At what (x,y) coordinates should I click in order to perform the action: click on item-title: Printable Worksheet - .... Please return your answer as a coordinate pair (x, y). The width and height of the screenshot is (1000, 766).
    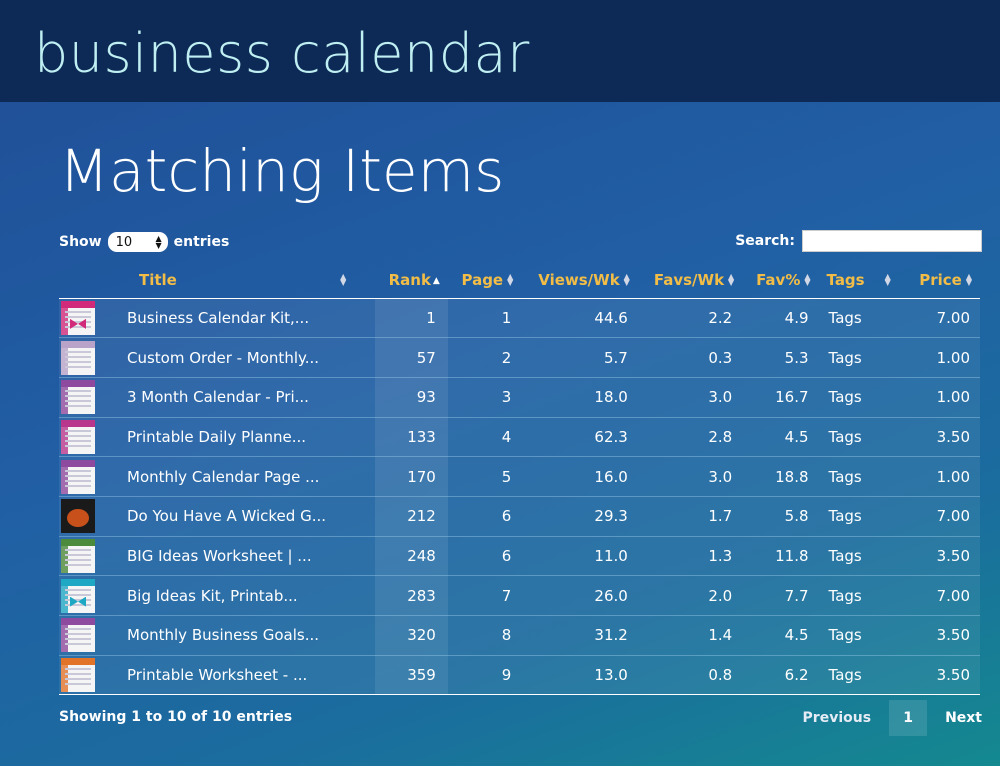
    Looking at the image, I should click on (240, 675).